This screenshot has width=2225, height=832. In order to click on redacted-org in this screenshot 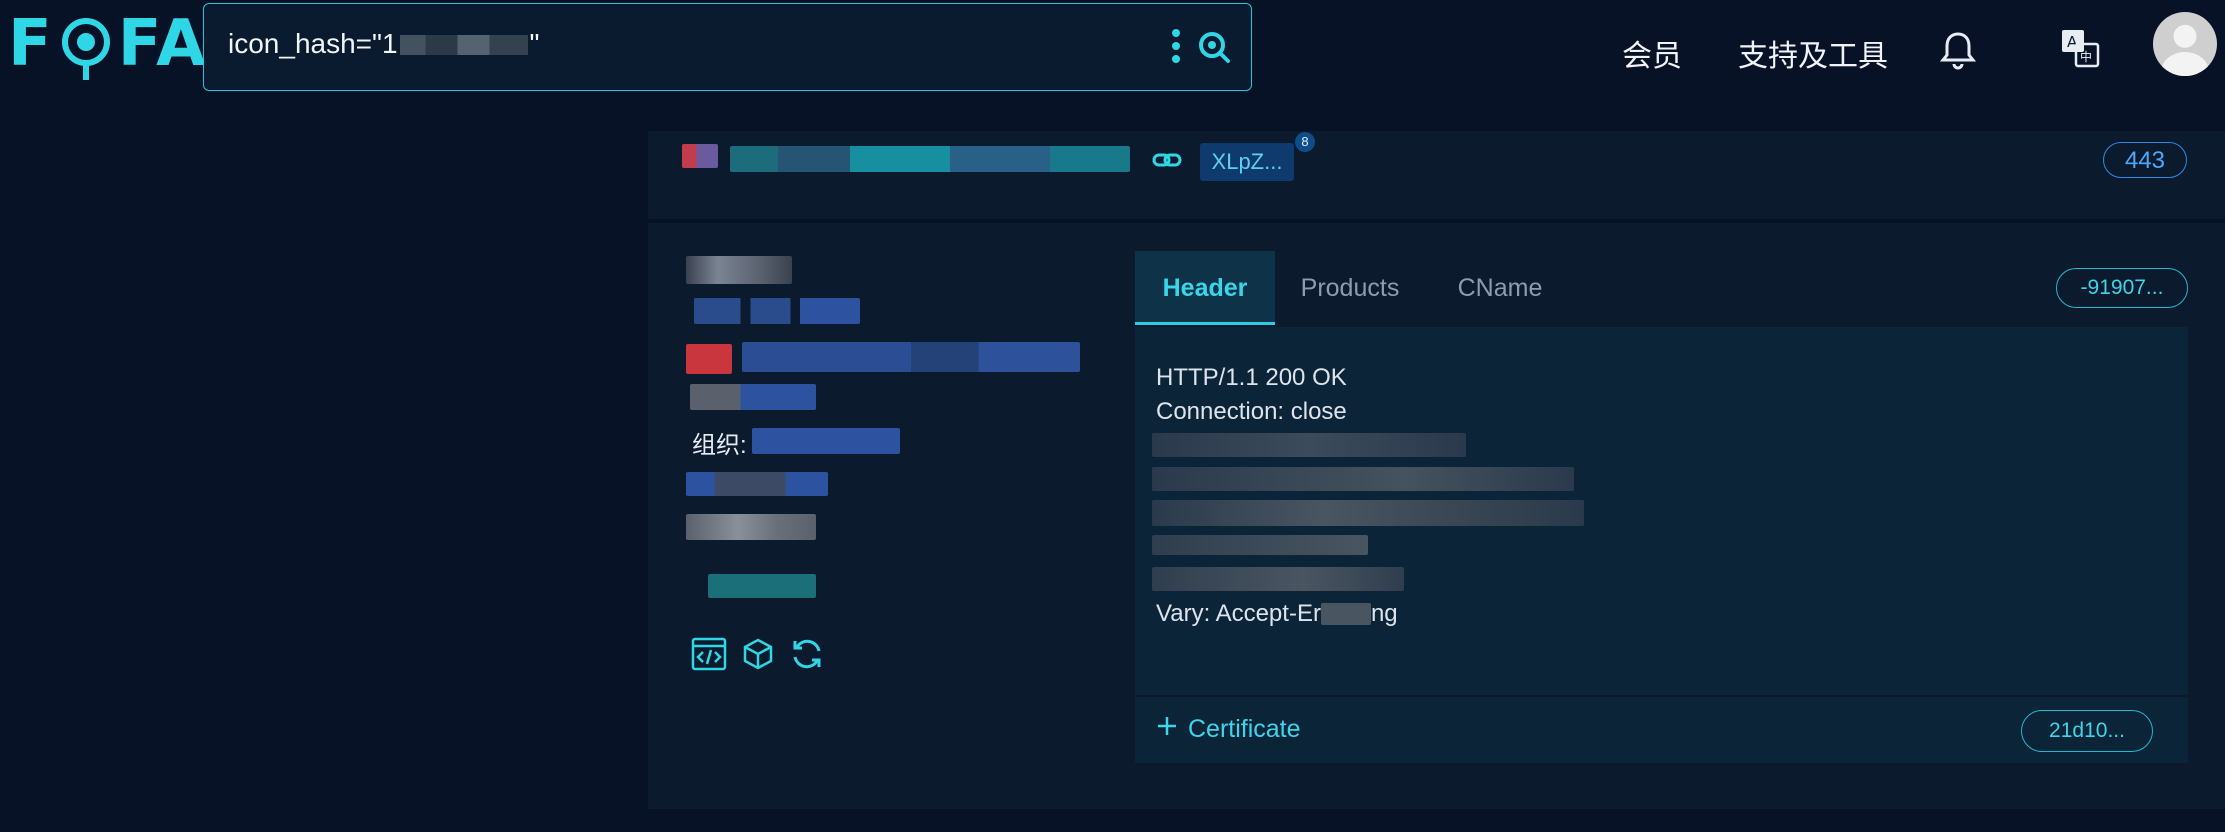, I will do `click(826, 441)`.